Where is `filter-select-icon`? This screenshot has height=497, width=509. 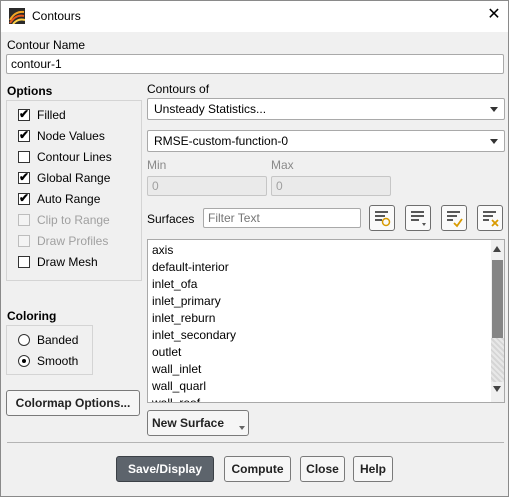
filter-select-icon is located at coordinates (383, 219).